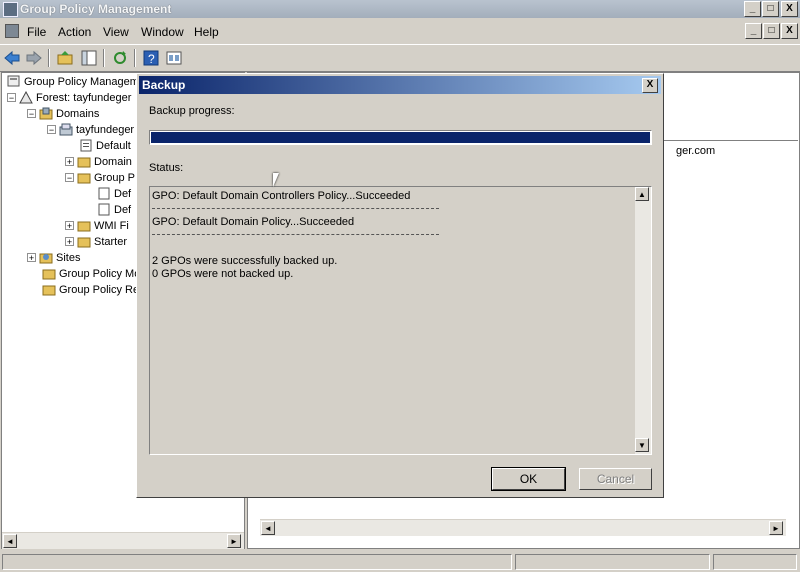  What do you see at coordinates (295, 234) in the screenshot?
I see `status-separator` at bounding box center [295, 234].